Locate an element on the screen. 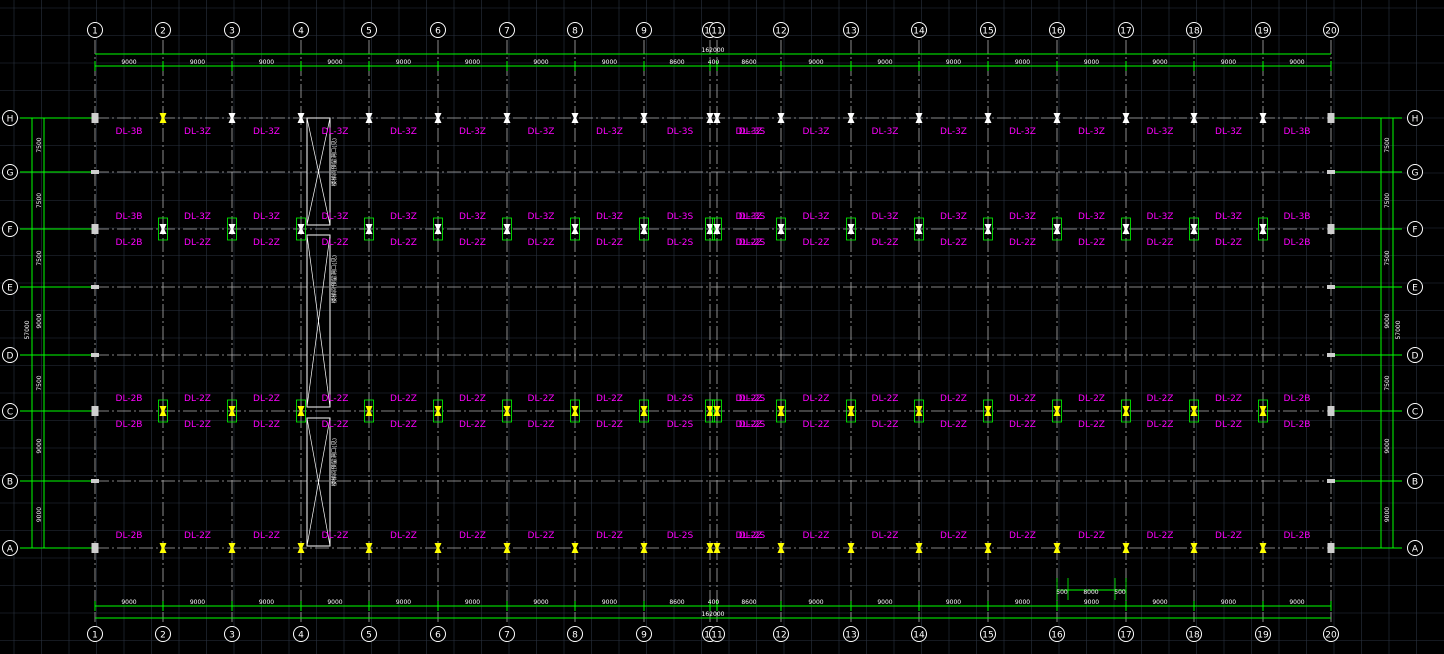 The image size is (1444, 654). row-axis-bubble-right-label: E is located at coordinates (1415, 288).